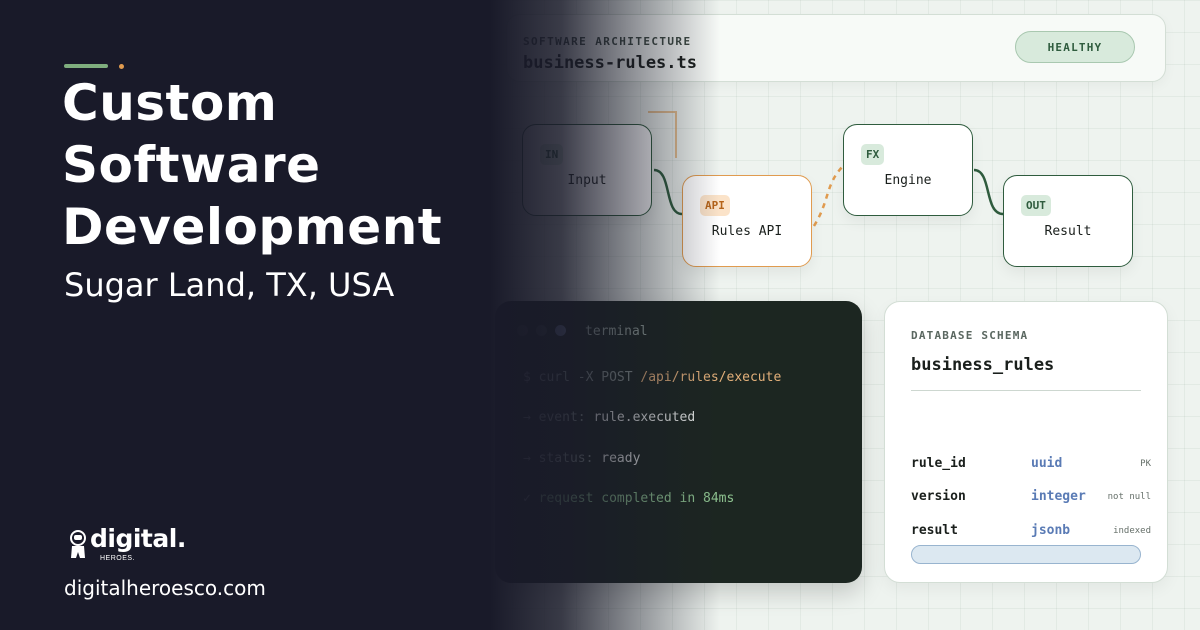 This screenshot has height=630, width=1200. Describe the element at coordinates (715, 205) in the screenshot. I see `node-badge: API` at that location.